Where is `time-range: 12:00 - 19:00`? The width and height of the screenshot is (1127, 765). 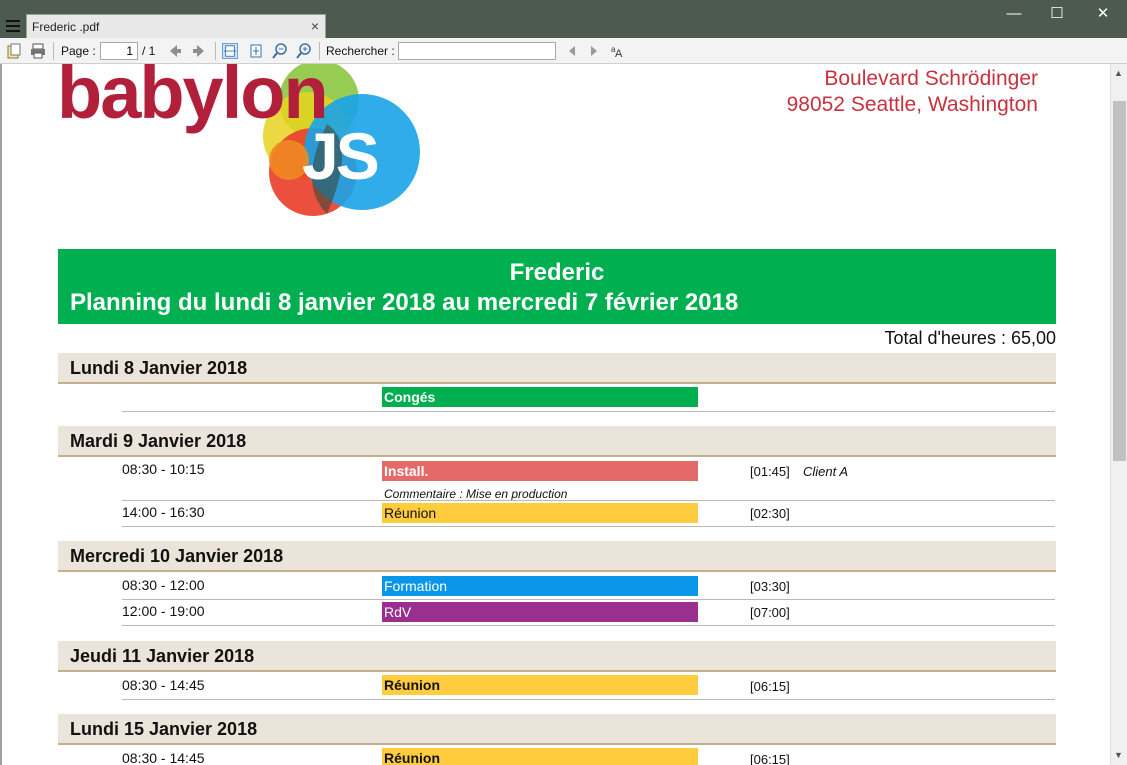 time-range: 12:00 - 19:00 is located at coordinates (163, 611).